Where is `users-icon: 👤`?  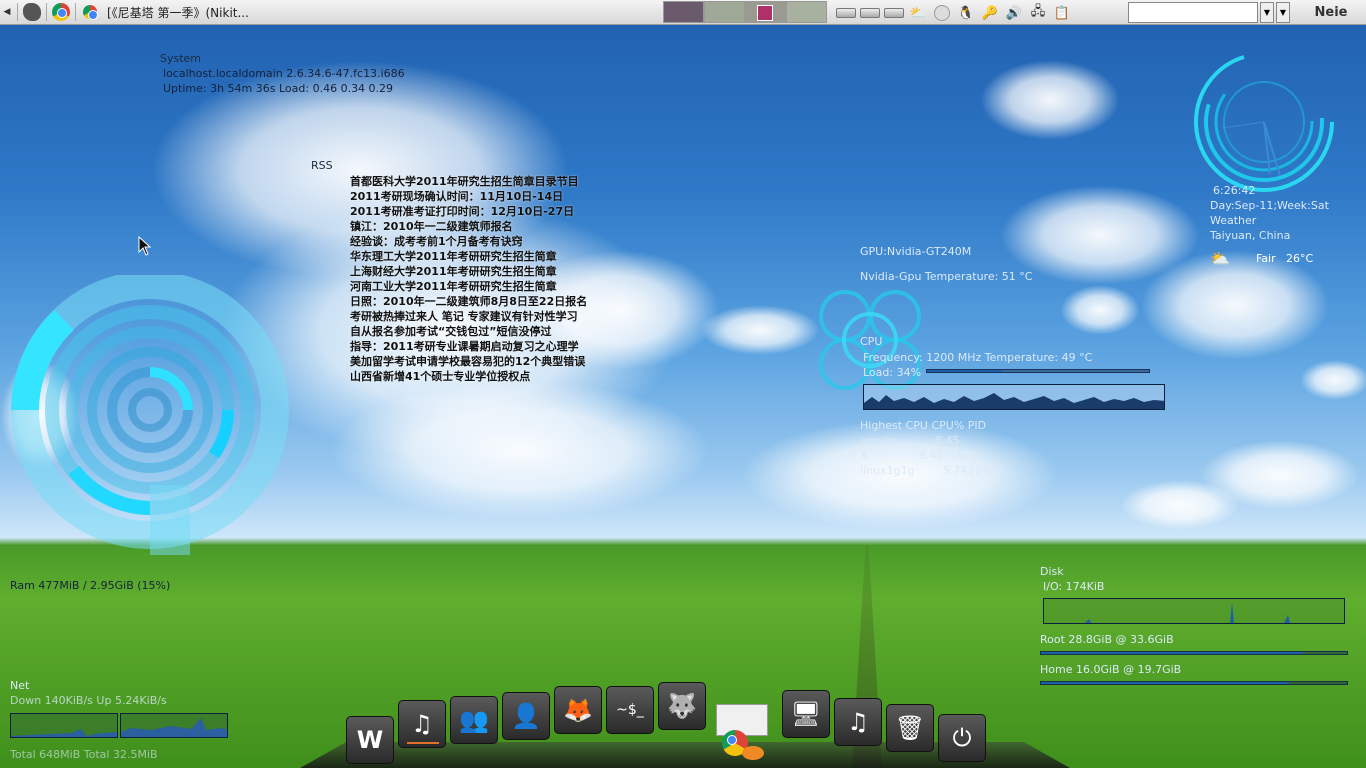 users-icon: 👤 is located at coordinates (526, 716).